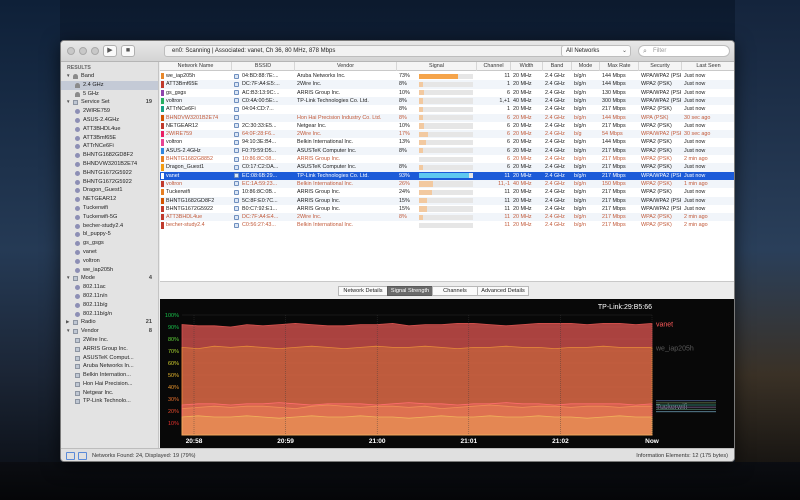 The width and height of the screenshot is (800, 500). What do you see at coordinates (596, 51) in the screenshot?
I see `network-filter-select: All Networks ⌄` at bounding box center [596, 51].